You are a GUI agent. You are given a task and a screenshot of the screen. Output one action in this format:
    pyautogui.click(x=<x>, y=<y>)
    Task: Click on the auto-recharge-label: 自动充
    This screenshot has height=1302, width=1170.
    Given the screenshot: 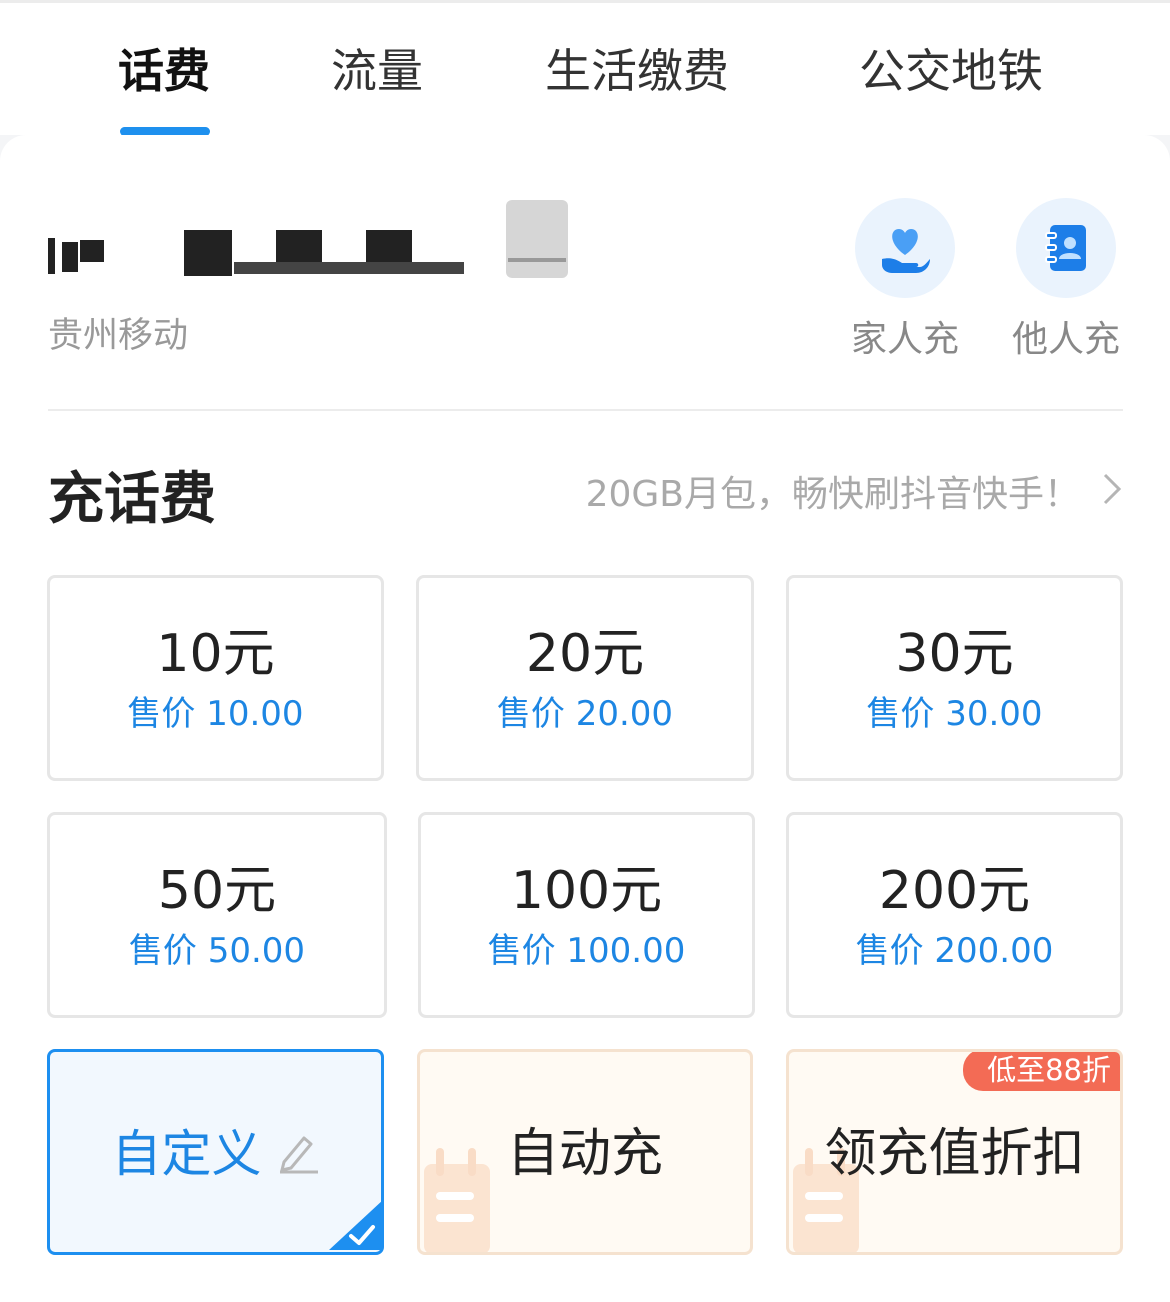 What is the action you would take?
    pyautogui.click(x=584, y=1154)
    